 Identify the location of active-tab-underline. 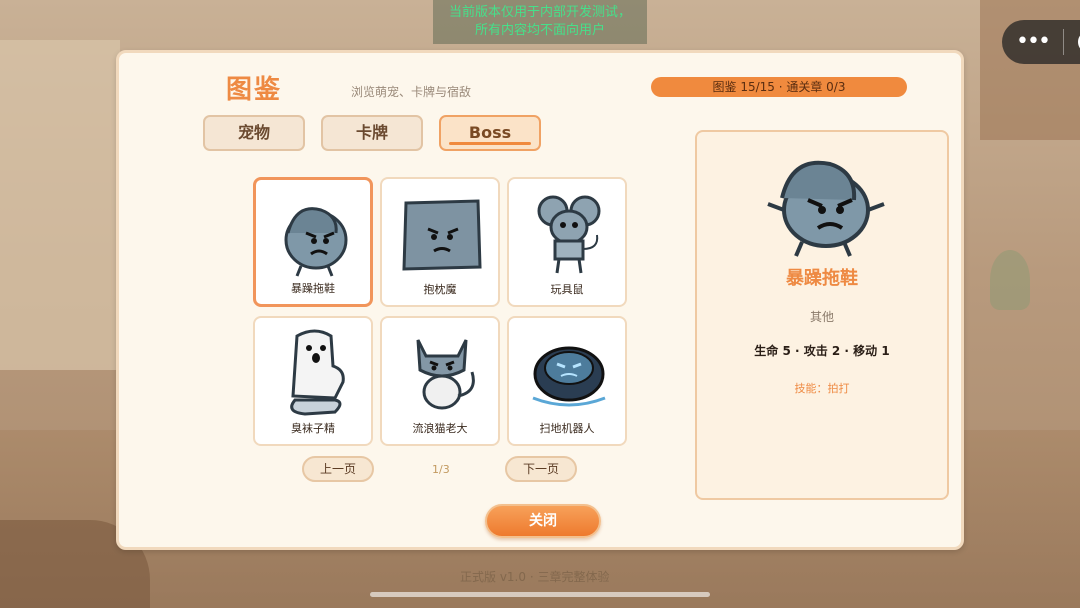
(490, 143).